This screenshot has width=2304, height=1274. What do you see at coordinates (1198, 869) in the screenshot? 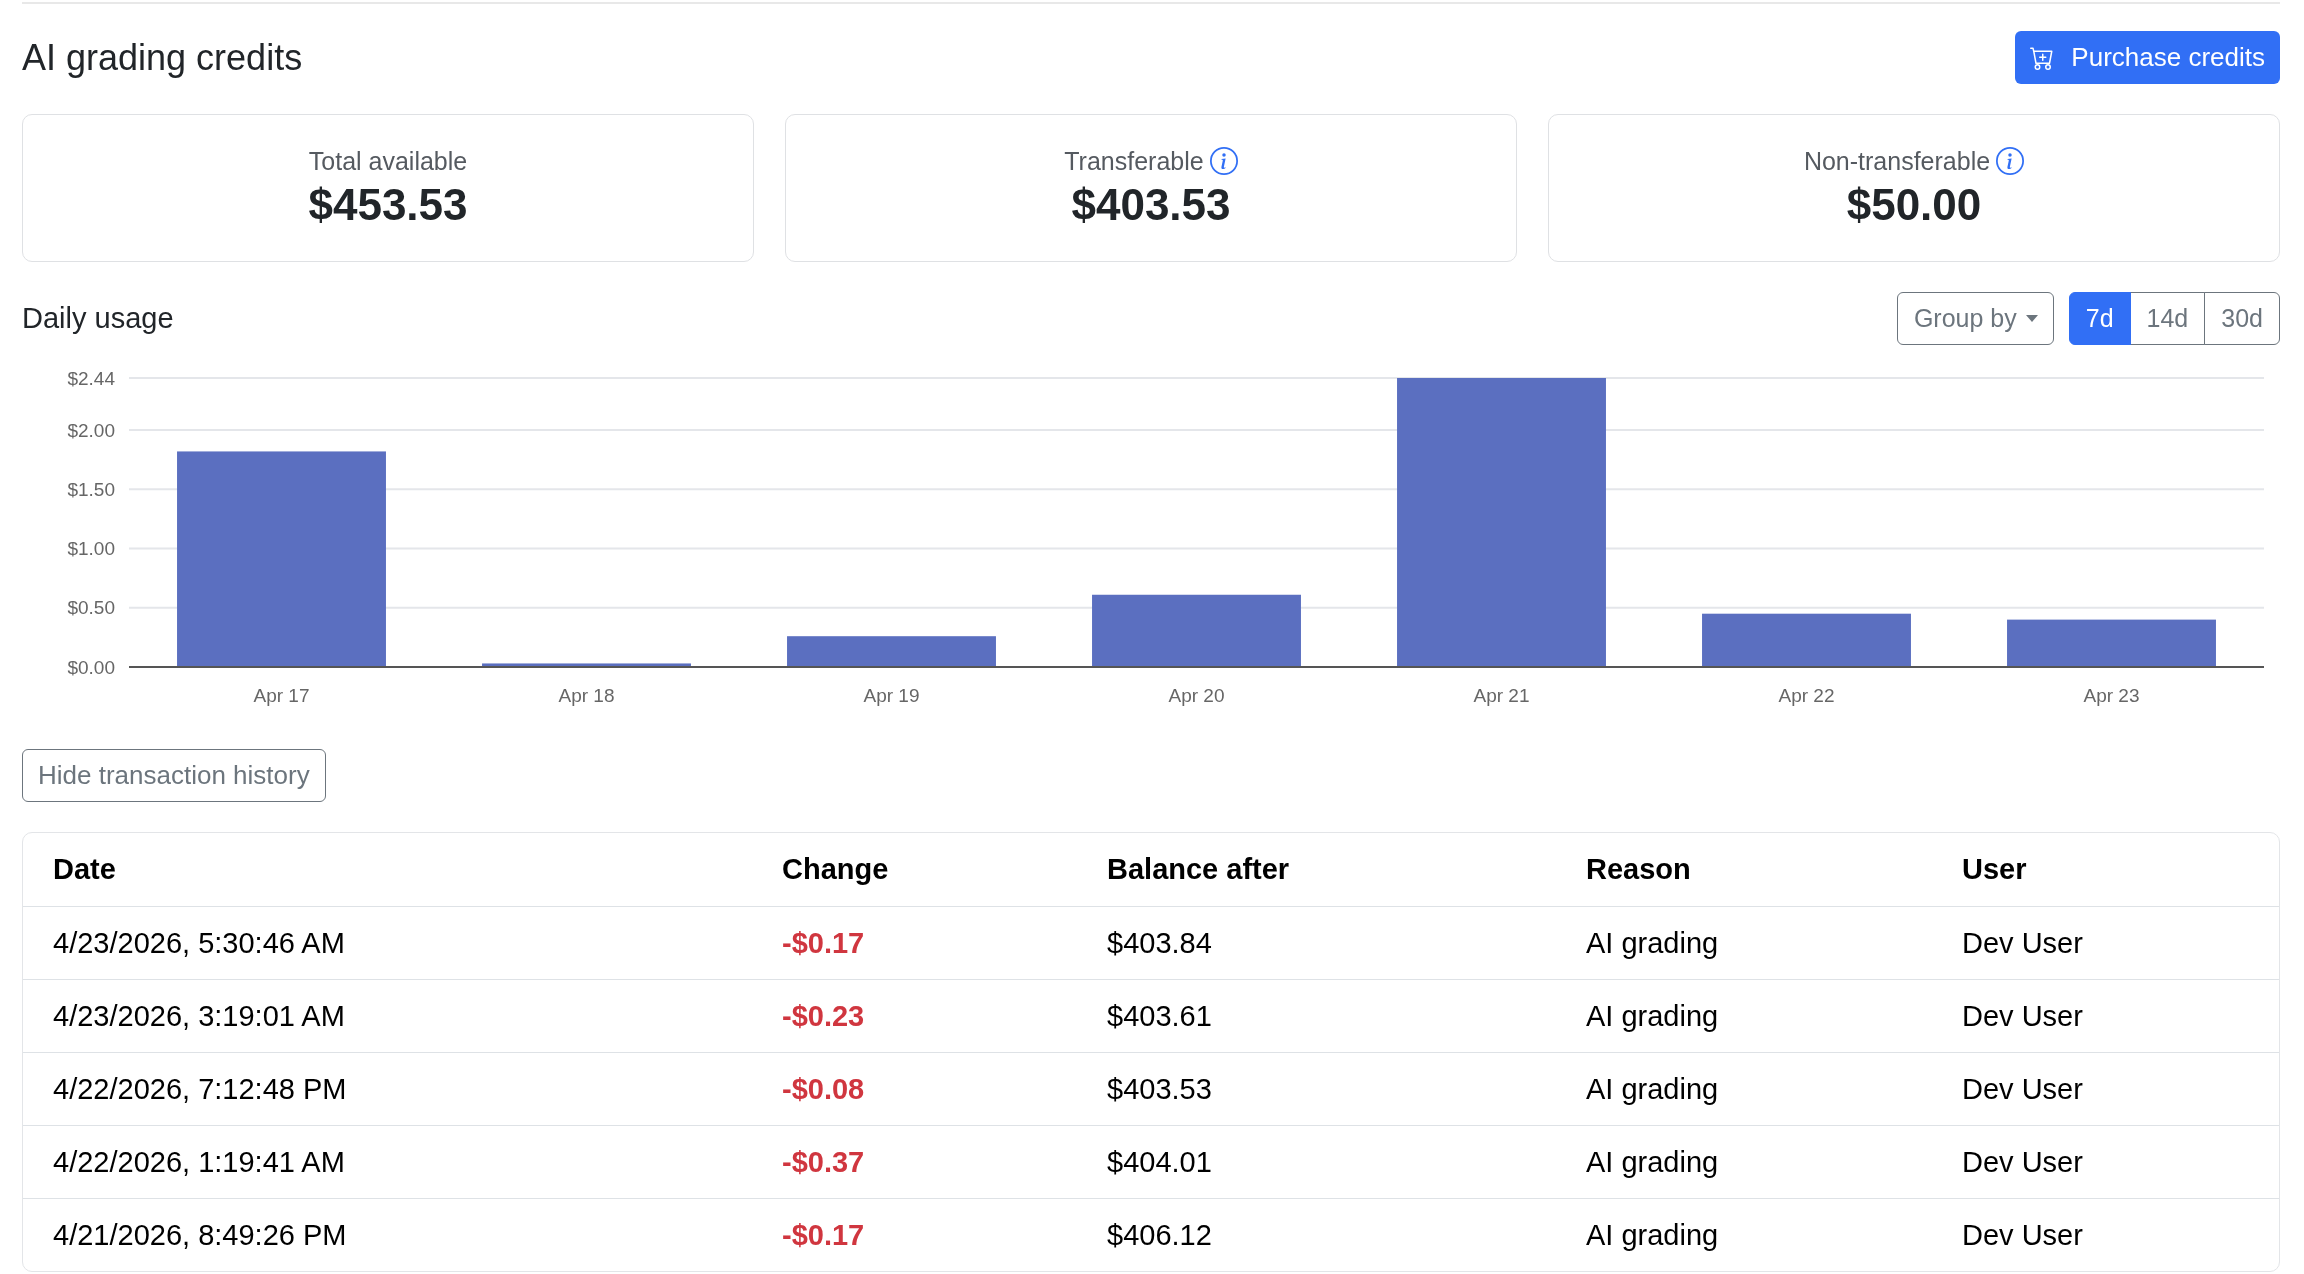
I see `column-header: Balance after` at bounding box center [1198, 869].